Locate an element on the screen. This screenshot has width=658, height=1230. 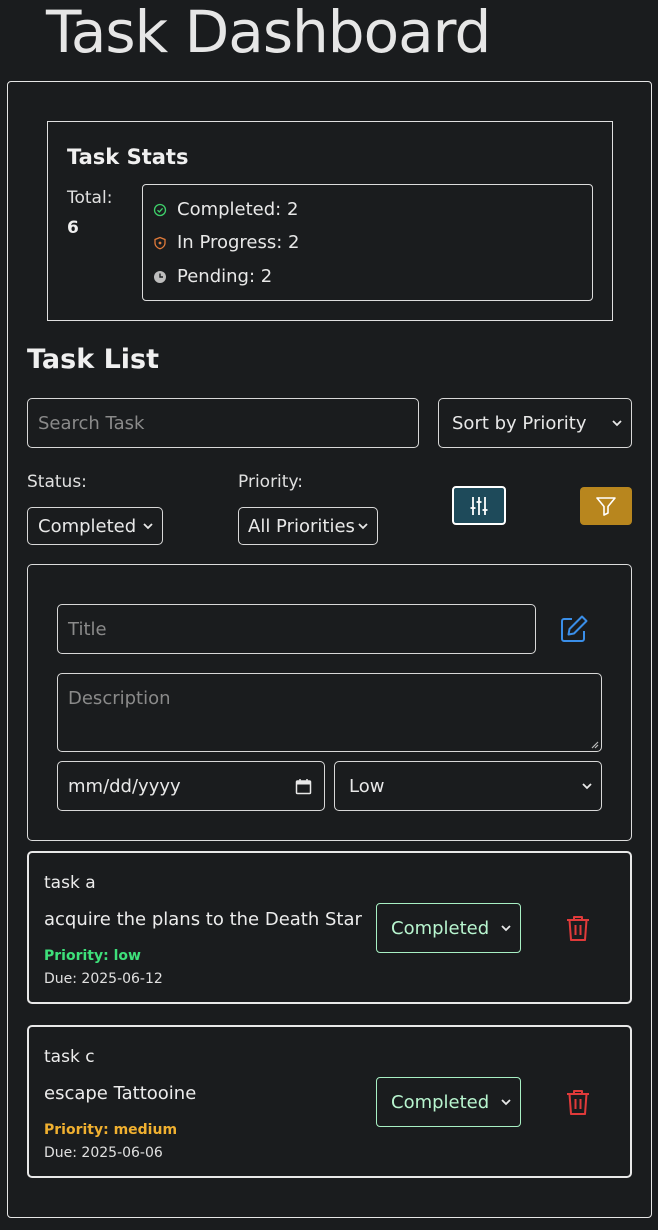
total-value: 6 is located at coordinates (73, 228).